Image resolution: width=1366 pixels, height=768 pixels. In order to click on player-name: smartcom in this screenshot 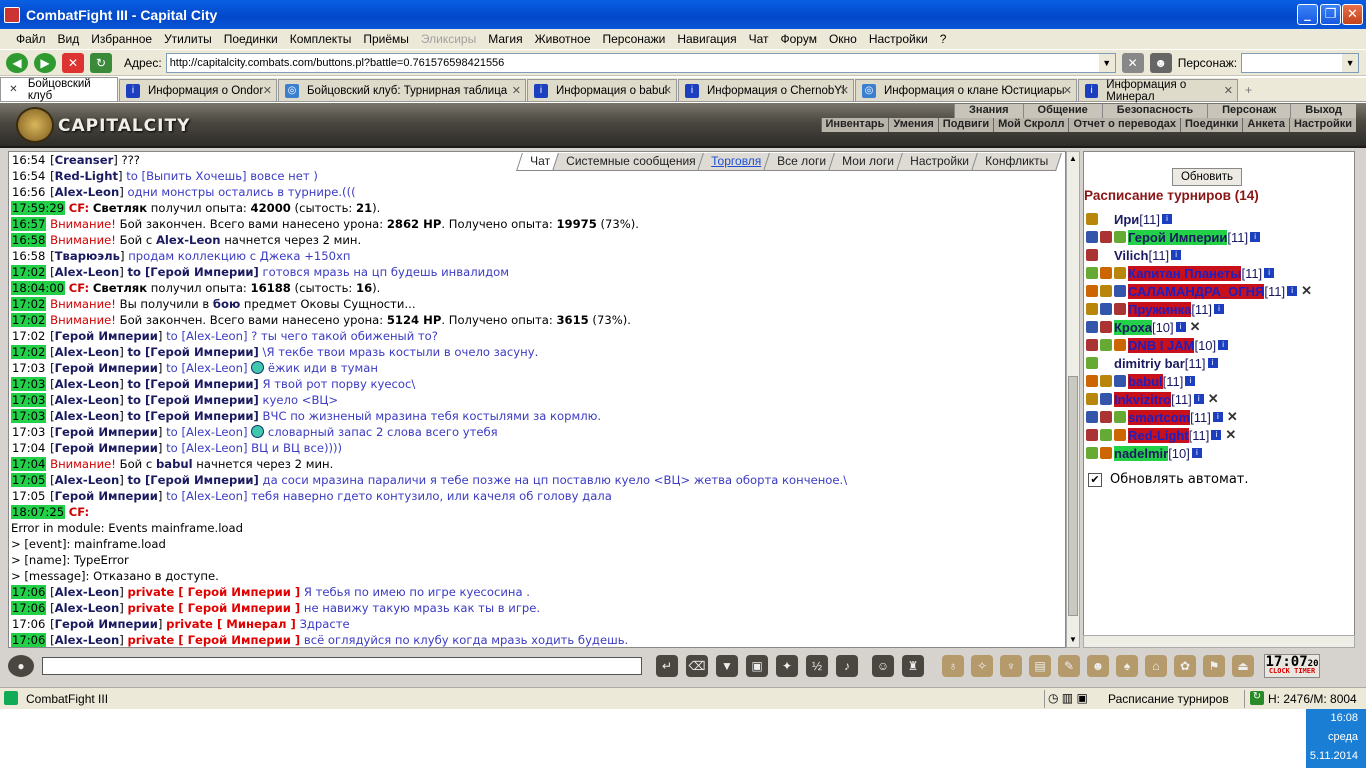, I will do `click(1159, 417)`.